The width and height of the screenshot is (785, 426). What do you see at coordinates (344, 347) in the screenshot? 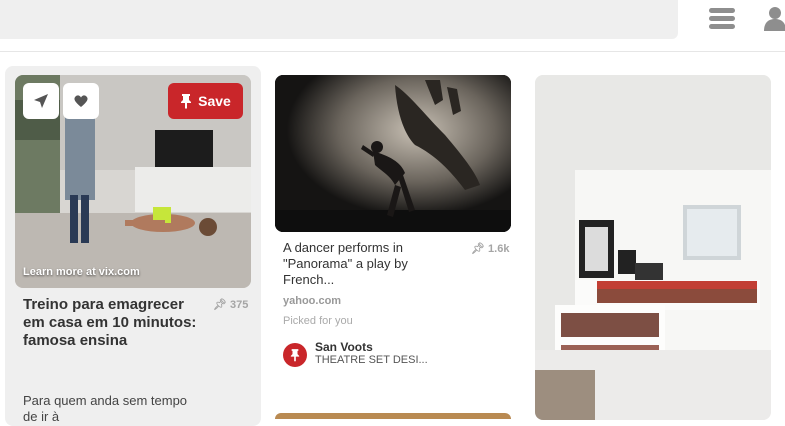
I see `pinner-name: San Voots` at bounding box center [344, 347].